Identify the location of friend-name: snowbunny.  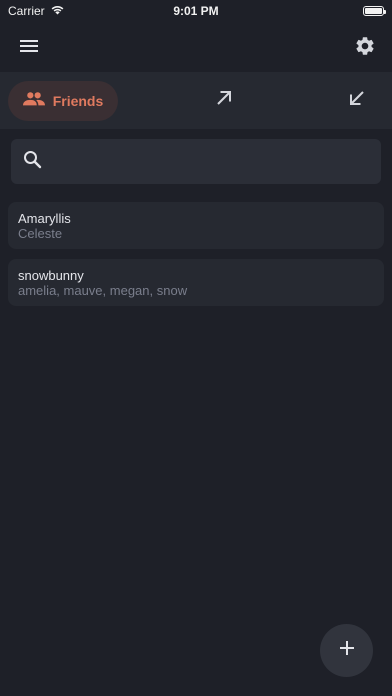
(51, 275).